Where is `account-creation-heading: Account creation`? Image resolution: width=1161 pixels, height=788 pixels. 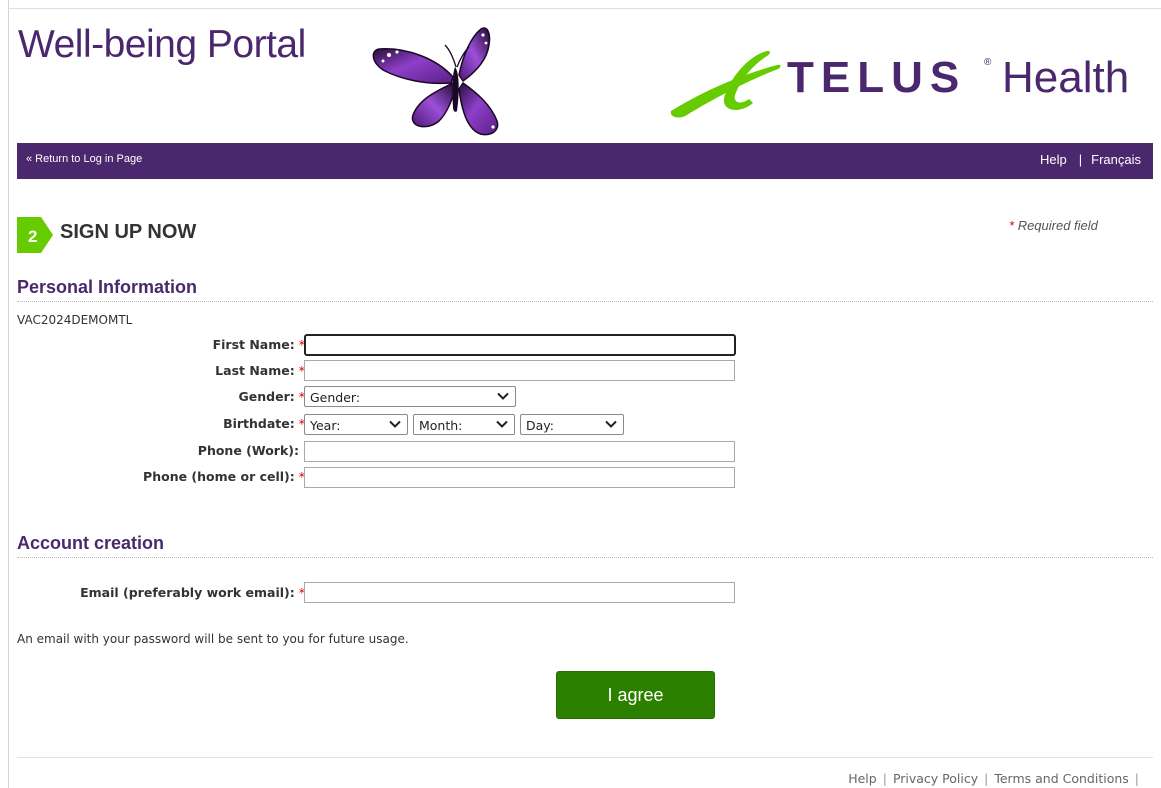
account-creation-heading: Account creation is located at coordinates (91, 543).